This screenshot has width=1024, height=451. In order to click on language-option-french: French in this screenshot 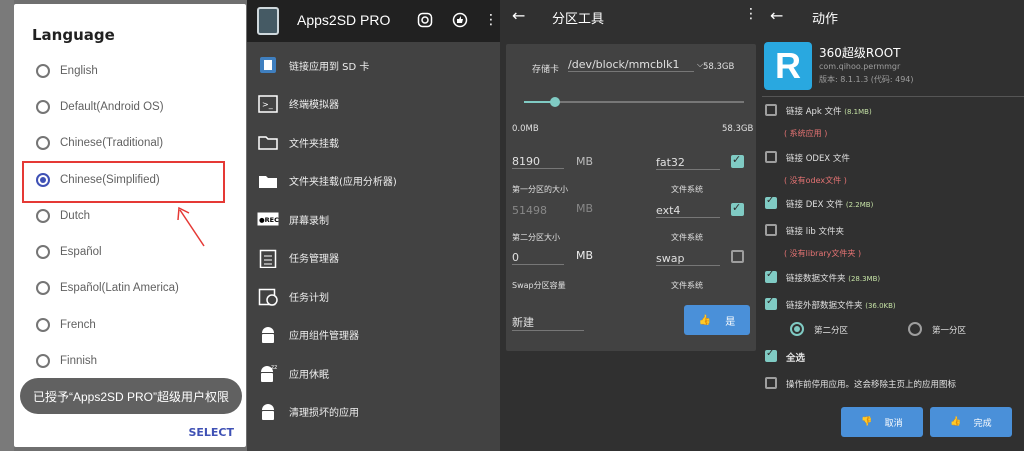, I will do `click(138, 325)`.